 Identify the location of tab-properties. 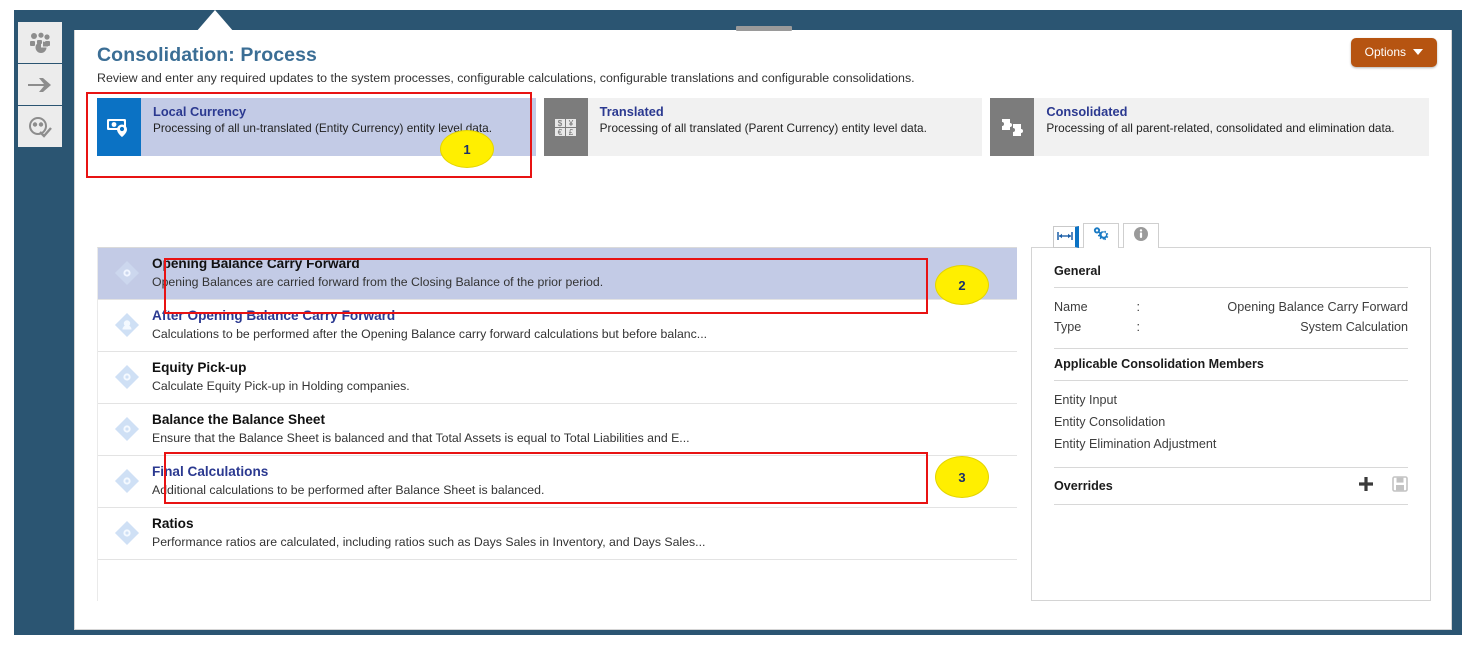
(1101, 235).